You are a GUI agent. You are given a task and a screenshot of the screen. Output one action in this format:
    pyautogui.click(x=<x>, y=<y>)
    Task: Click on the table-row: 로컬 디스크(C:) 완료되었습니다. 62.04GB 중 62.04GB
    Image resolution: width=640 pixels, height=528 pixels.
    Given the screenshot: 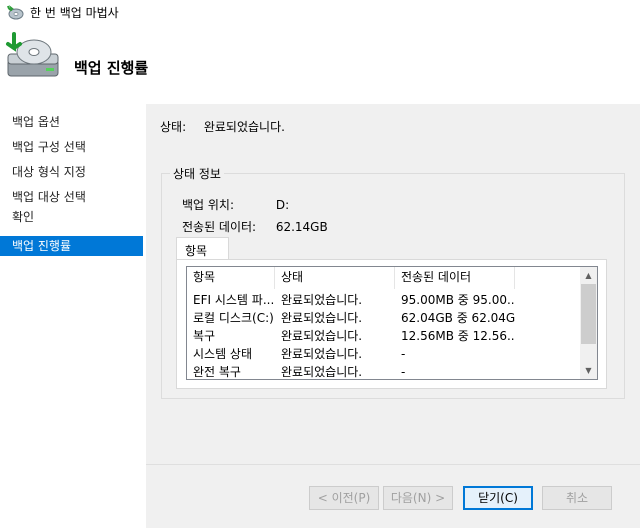 What is the action you would take?
    pyautogui.click(x=385, y=318)
    